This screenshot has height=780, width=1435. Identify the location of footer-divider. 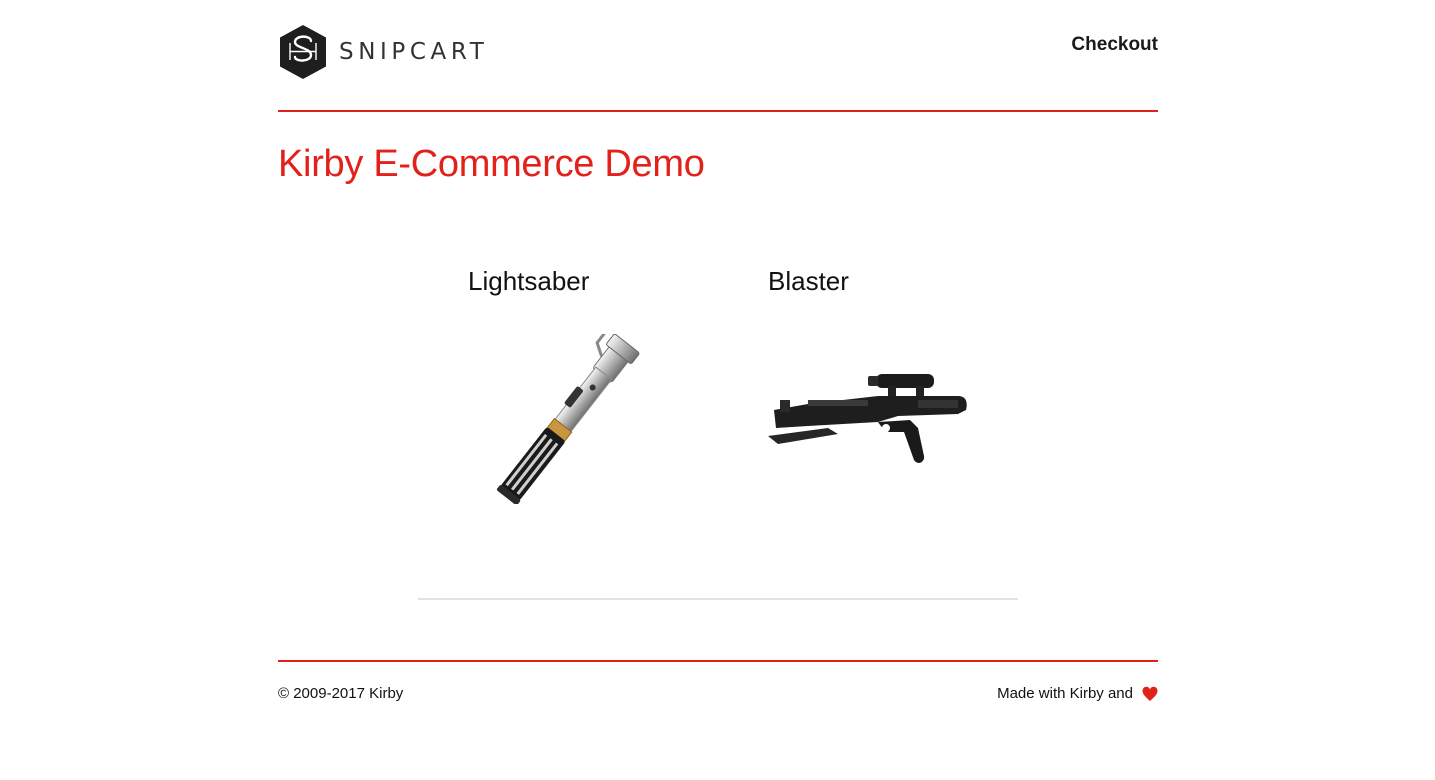
(718, 661).